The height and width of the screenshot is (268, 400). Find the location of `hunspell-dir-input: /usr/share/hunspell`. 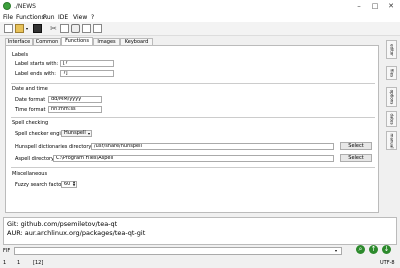

hunspell-dir-input: /usr/share/hunspell is located at coordinates (212, 146).